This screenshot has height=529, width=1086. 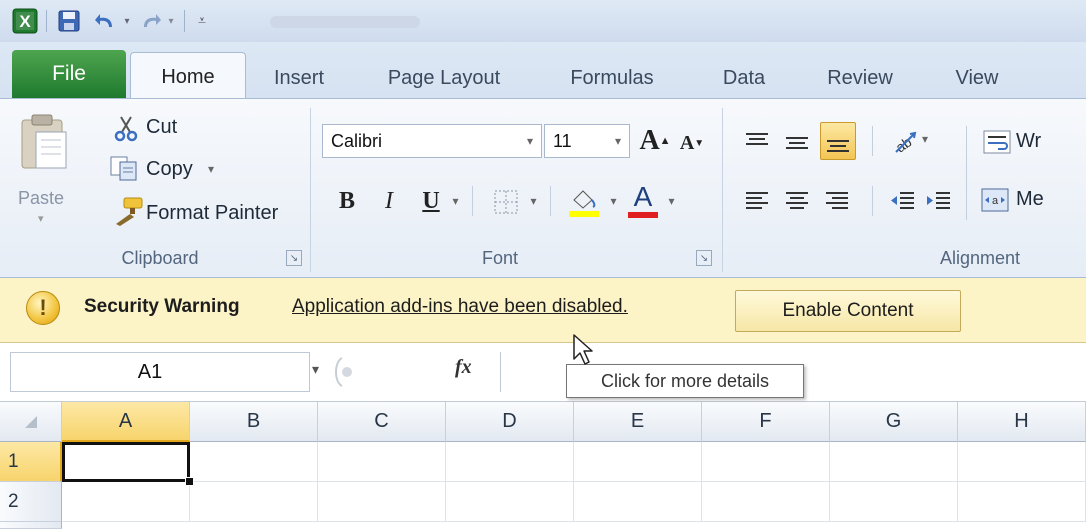 What do you see at coordinates (460, 307) in the screenshot?
I see `addins-disabled-link: Application add-ins have been disabled.` at bounding box center [460, 307].